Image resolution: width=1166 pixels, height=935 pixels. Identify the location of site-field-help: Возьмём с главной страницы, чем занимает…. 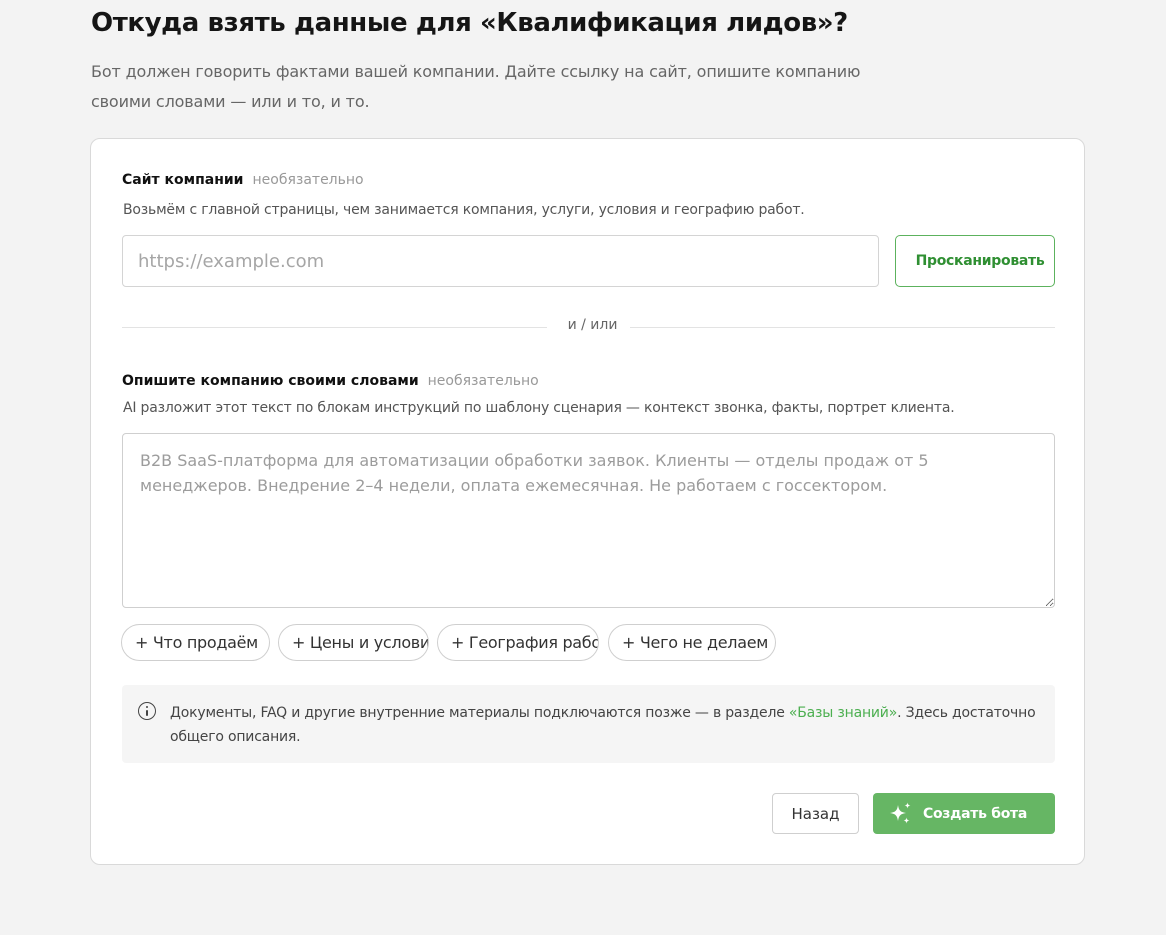
(464, 210).